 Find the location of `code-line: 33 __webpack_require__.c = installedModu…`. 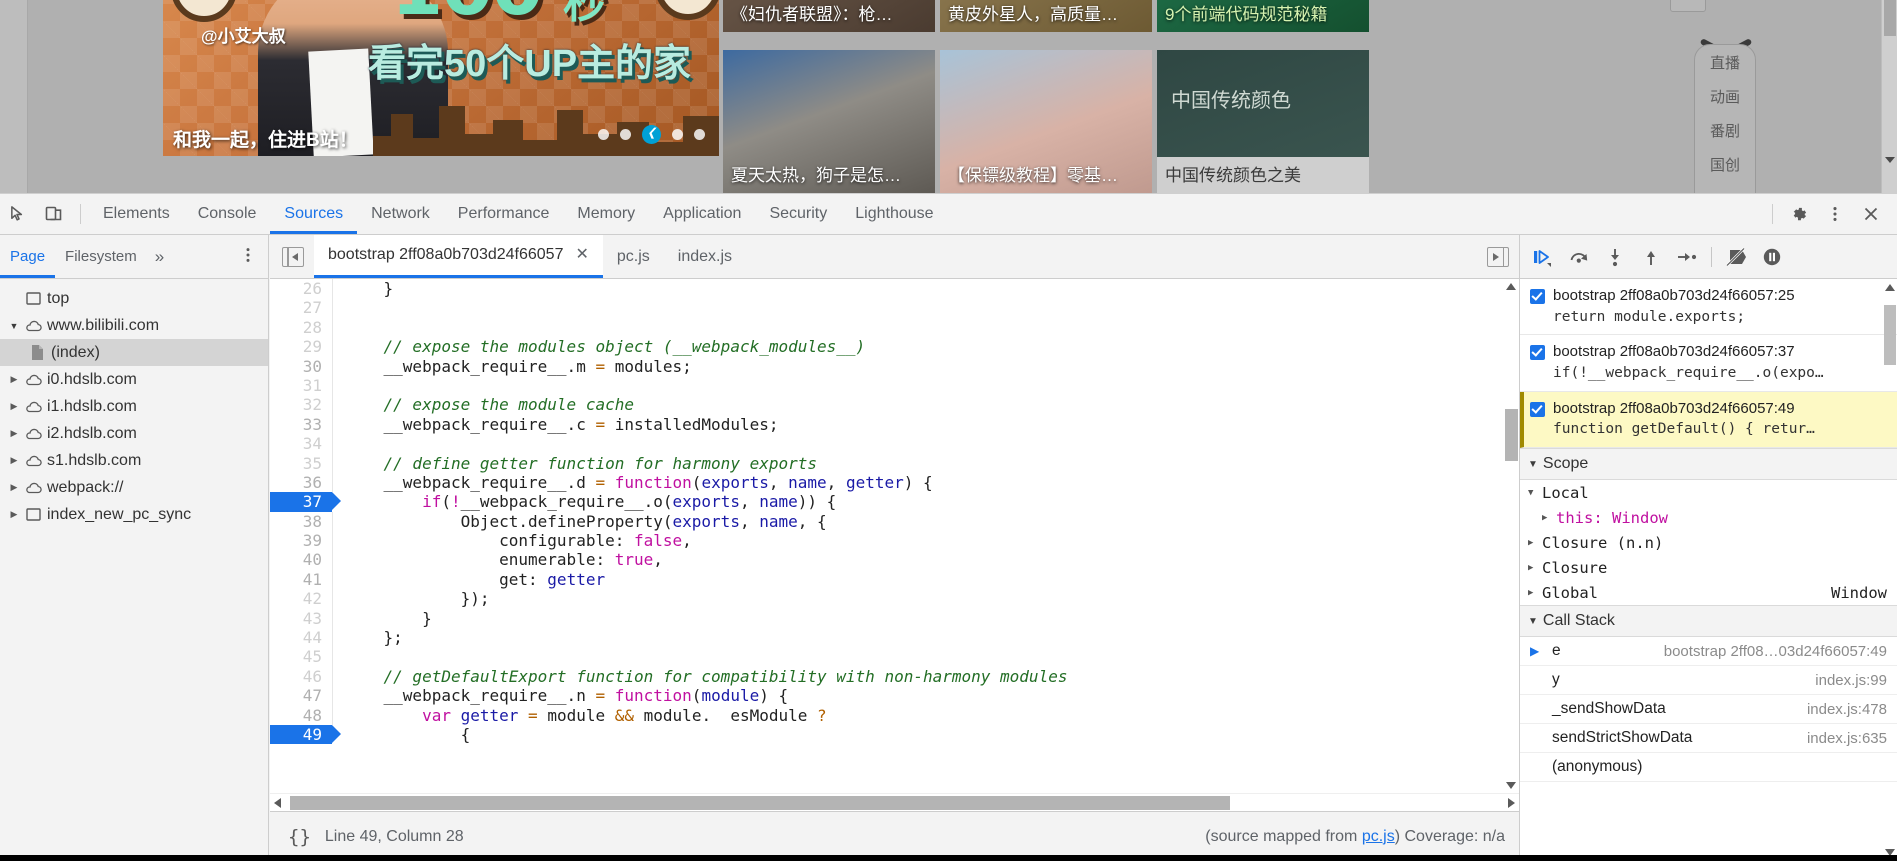

code-line: 33 __webpack_require__.c = installedModu… is located at coordinates (894, 424).